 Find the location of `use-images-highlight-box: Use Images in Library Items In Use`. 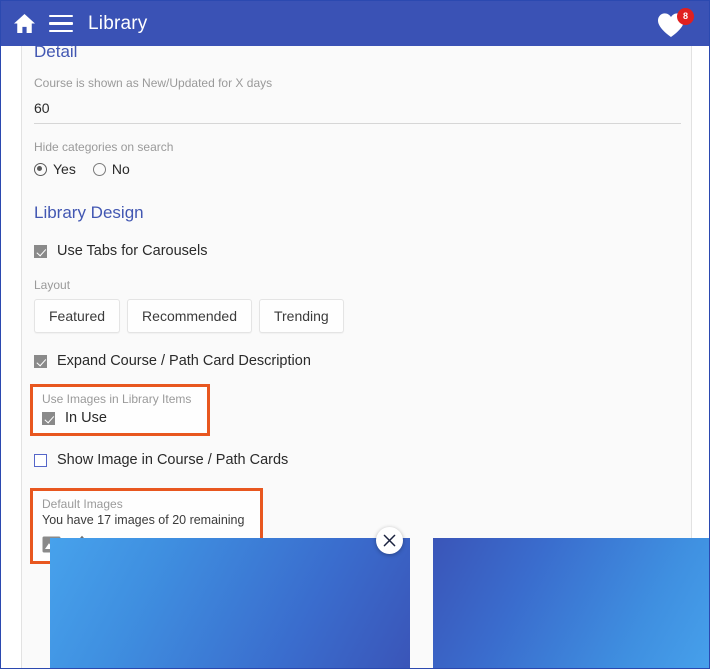

use-images-highlight-box: Use Images in Library Items In Use is located at coordinates (120, 410).